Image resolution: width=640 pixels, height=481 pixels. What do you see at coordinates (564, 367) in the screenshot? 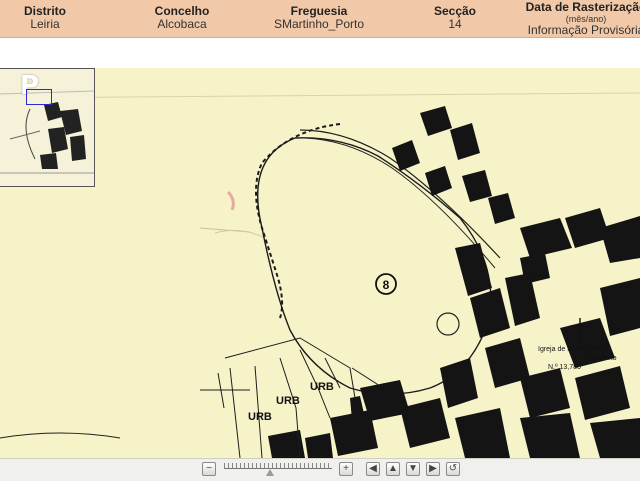
I see `church-label-3: N.º 13,786` at bounding box center [564, 367].